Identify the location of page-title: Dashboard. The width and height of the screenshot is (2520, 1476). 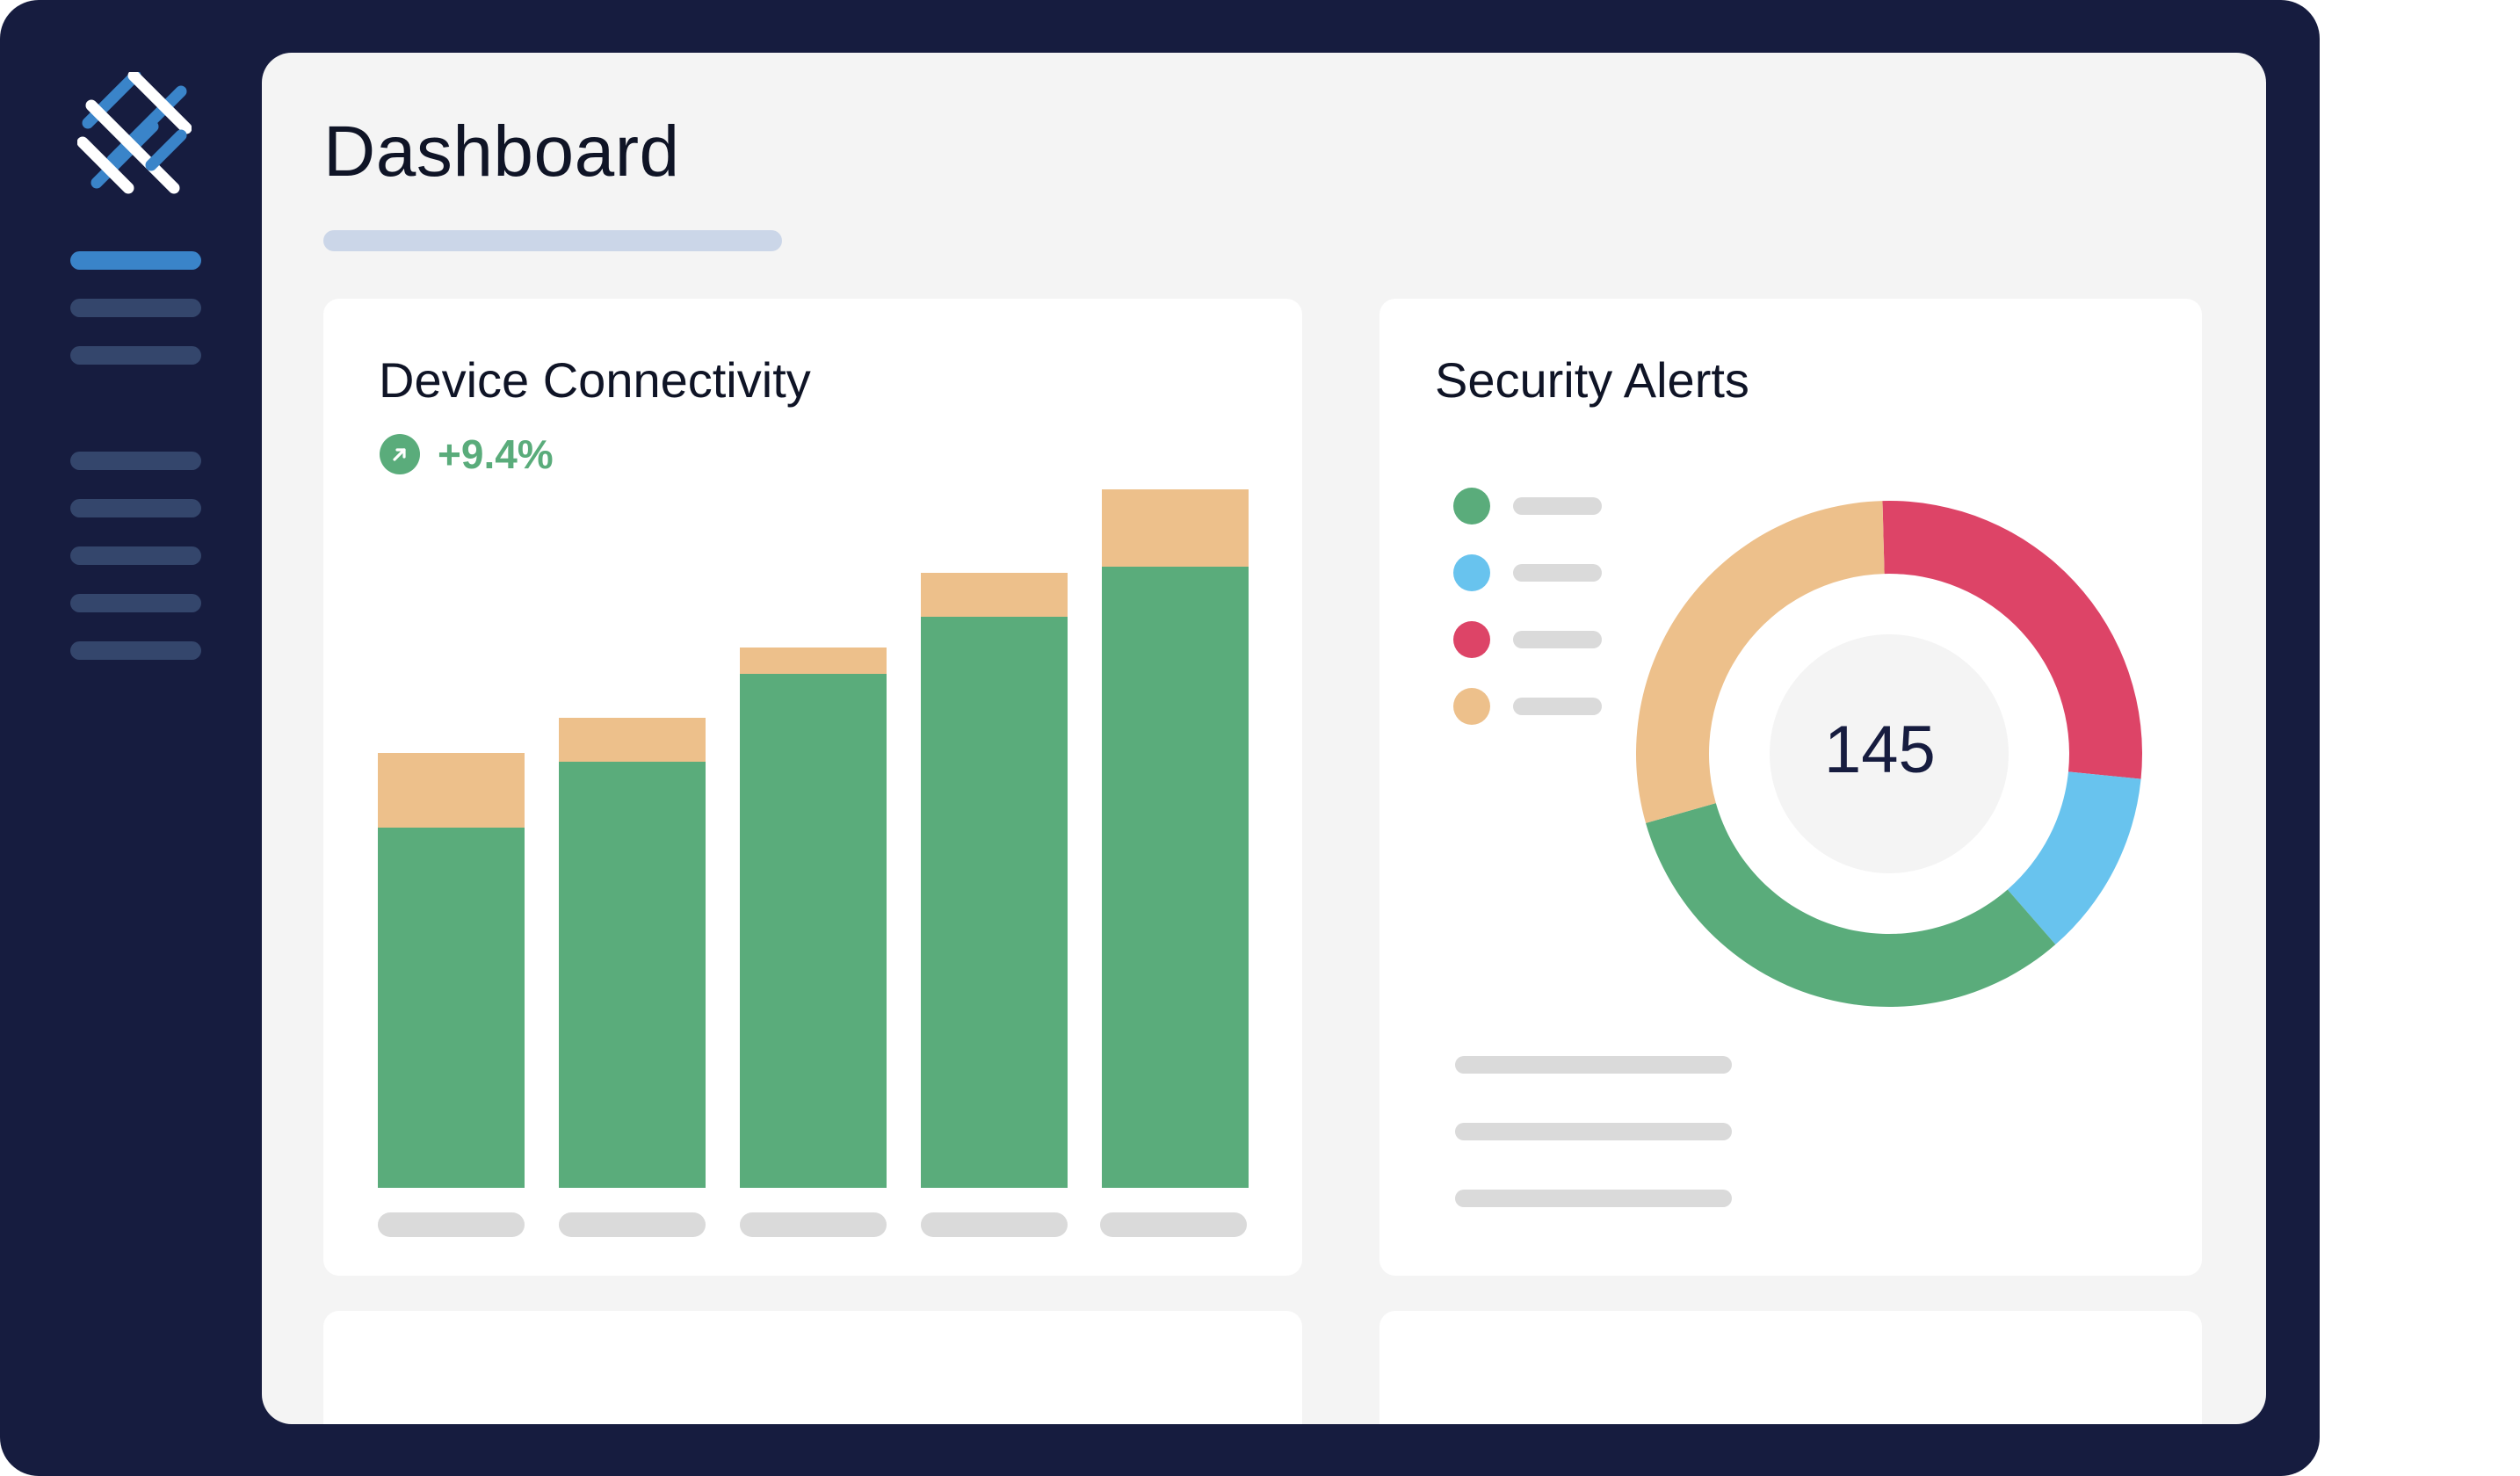
(501, 152).